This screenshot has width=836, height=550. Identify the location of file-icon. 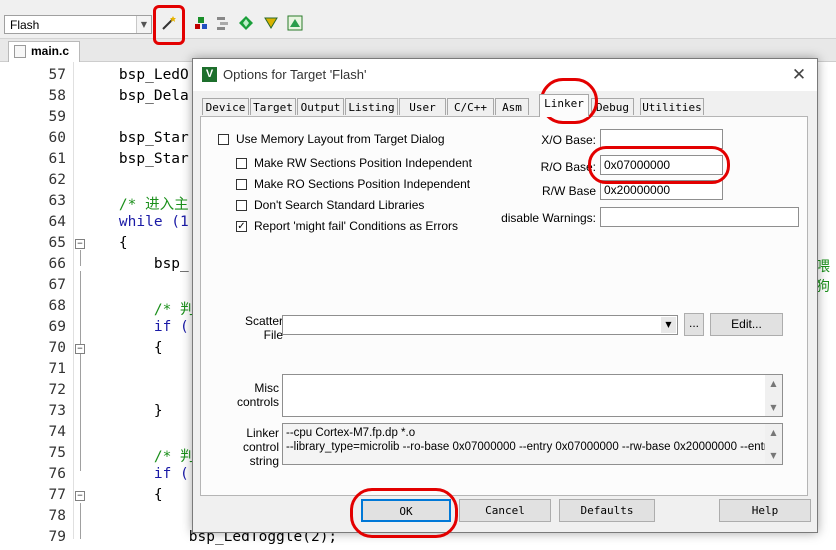
(20, 51).